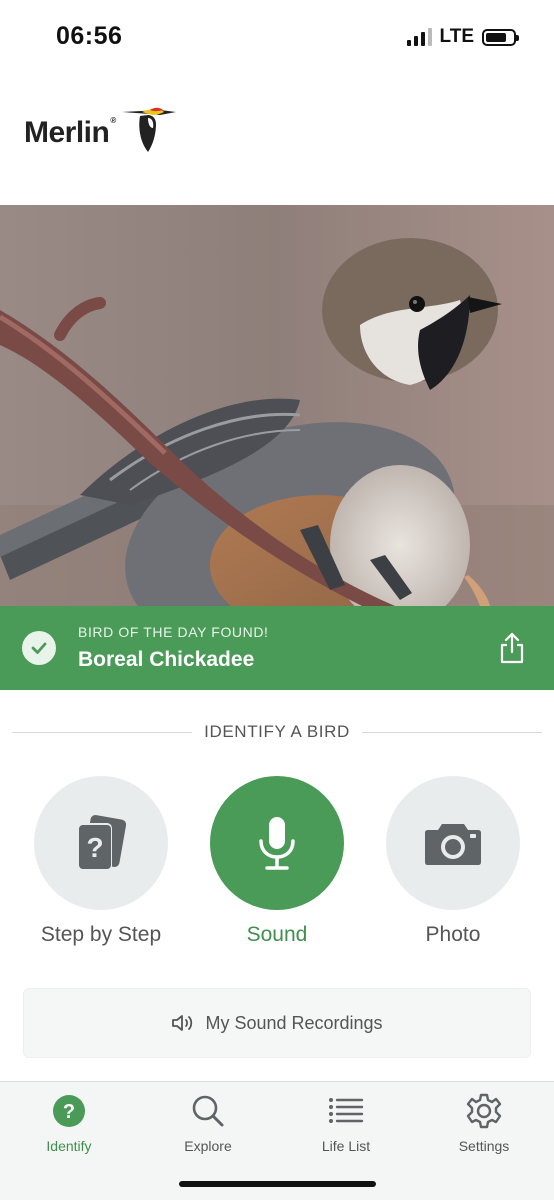 The image size is (554, 1200). What do you see at coordinates (39, 648) in the screenshot?
I see `check-icon` at bounding box center [39, 648].